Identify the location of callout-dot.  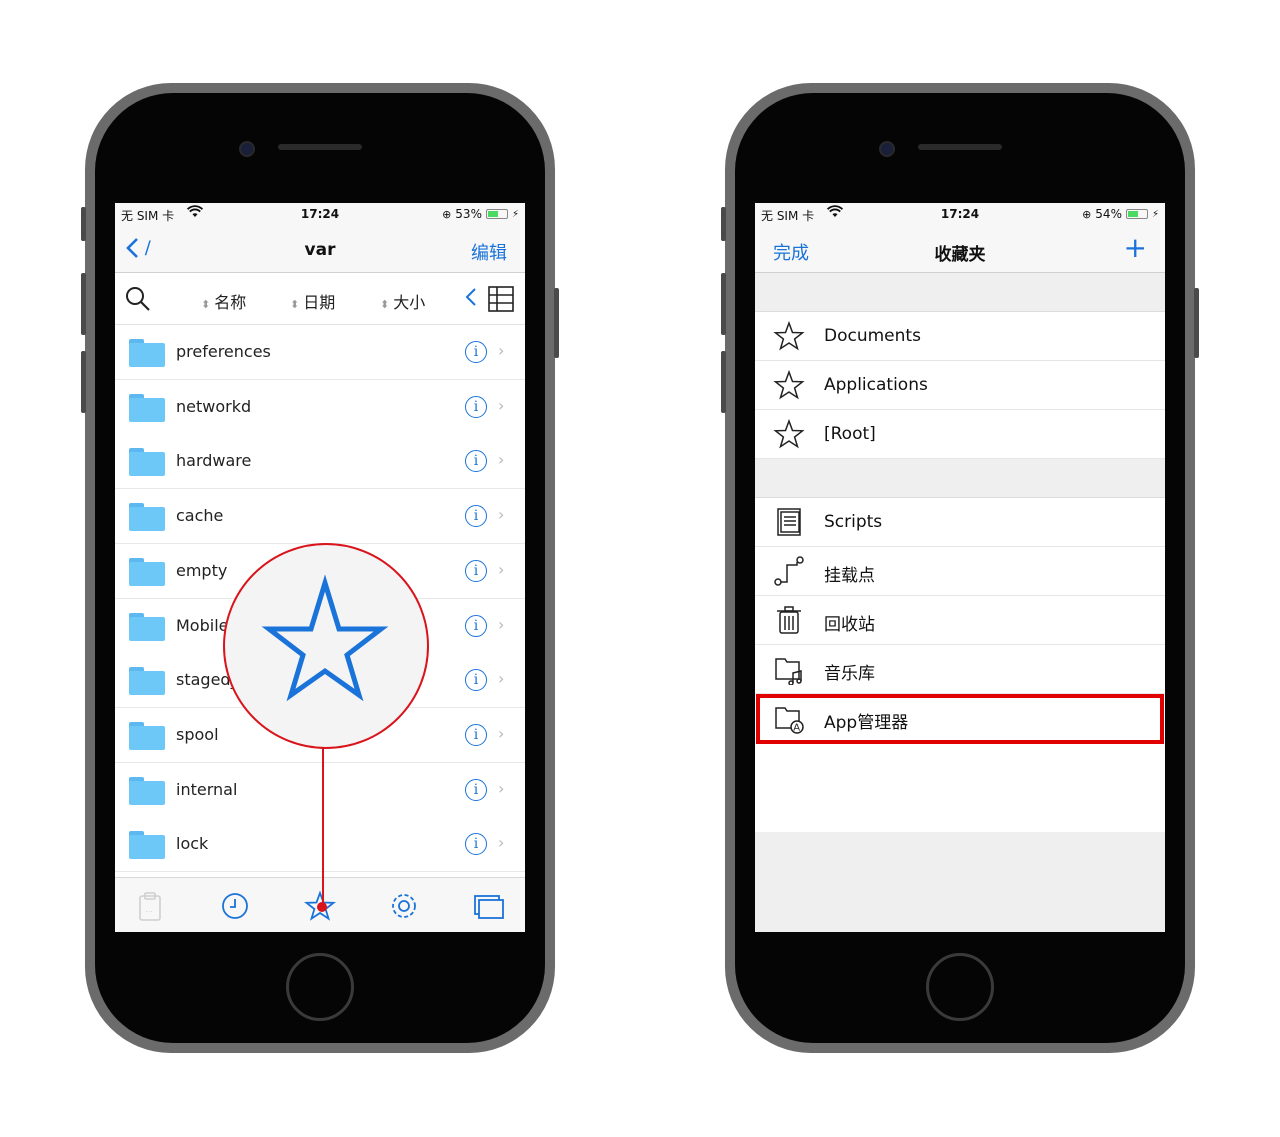
(322, 907).